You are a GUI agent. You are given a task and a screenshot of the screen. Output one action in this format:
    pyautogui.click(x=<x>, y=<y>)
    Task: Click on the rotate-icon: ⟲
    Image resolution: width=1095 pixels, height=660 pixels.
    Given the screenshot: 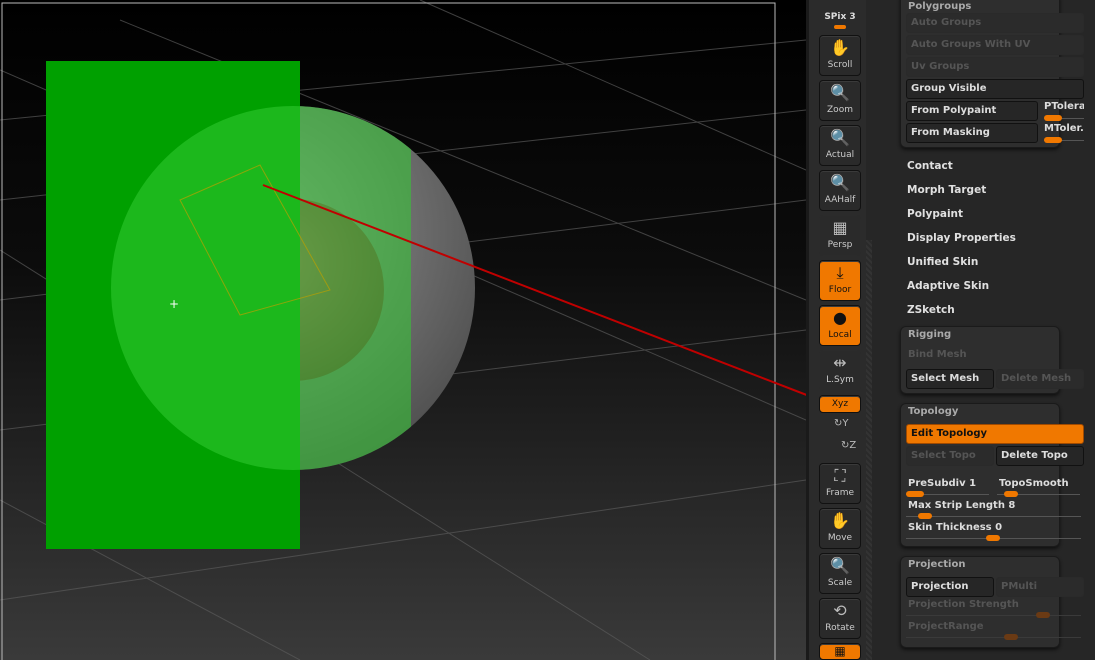 What is the action you would take?
    pyautogui.click(x=840, y=610)
    